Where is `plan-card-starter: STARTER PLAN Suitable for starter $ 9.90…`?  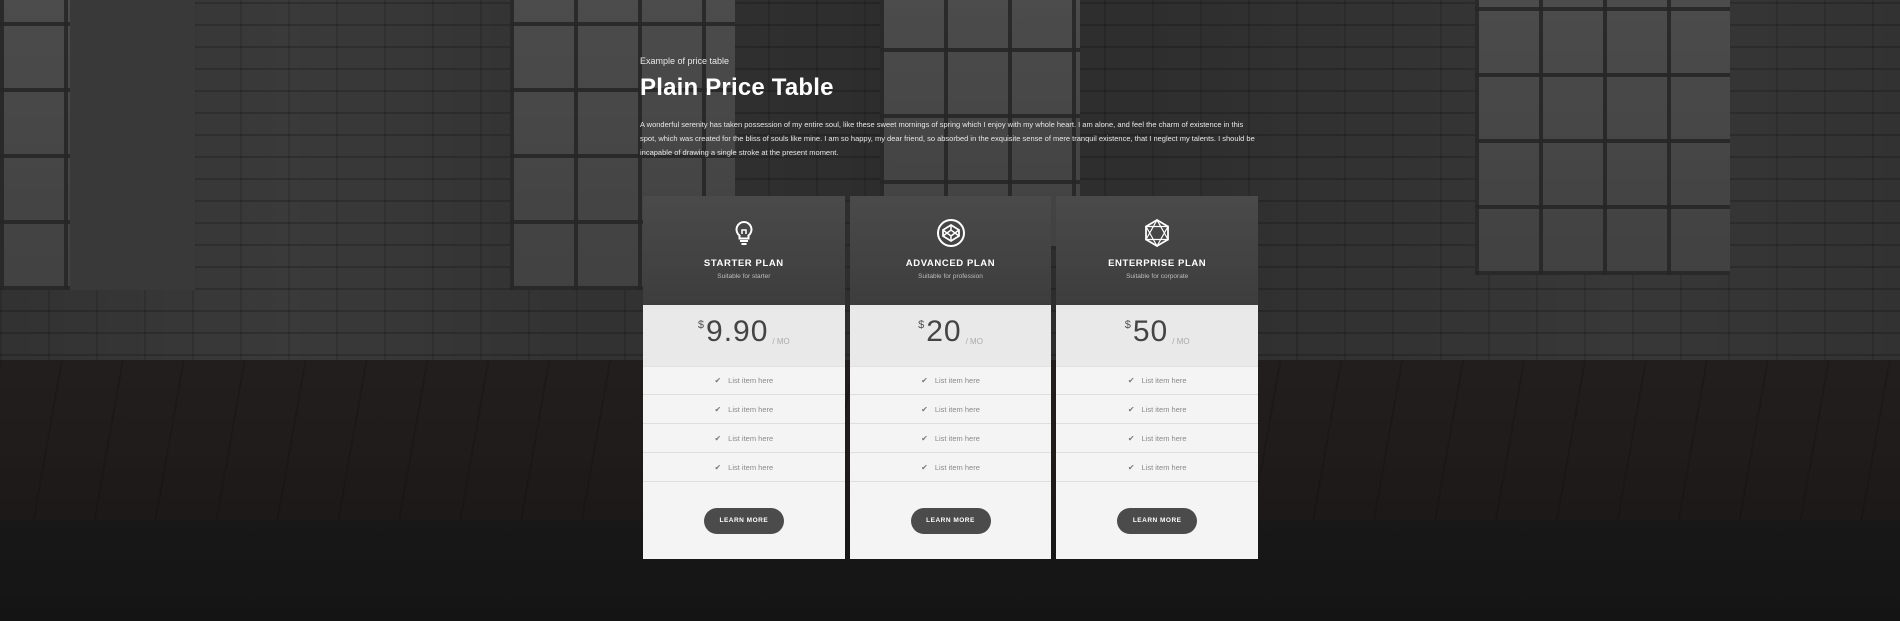
plan-card-starter: STARTER PLAN Suitable for starter $ 9.90… is located at coordinates (744, 377).